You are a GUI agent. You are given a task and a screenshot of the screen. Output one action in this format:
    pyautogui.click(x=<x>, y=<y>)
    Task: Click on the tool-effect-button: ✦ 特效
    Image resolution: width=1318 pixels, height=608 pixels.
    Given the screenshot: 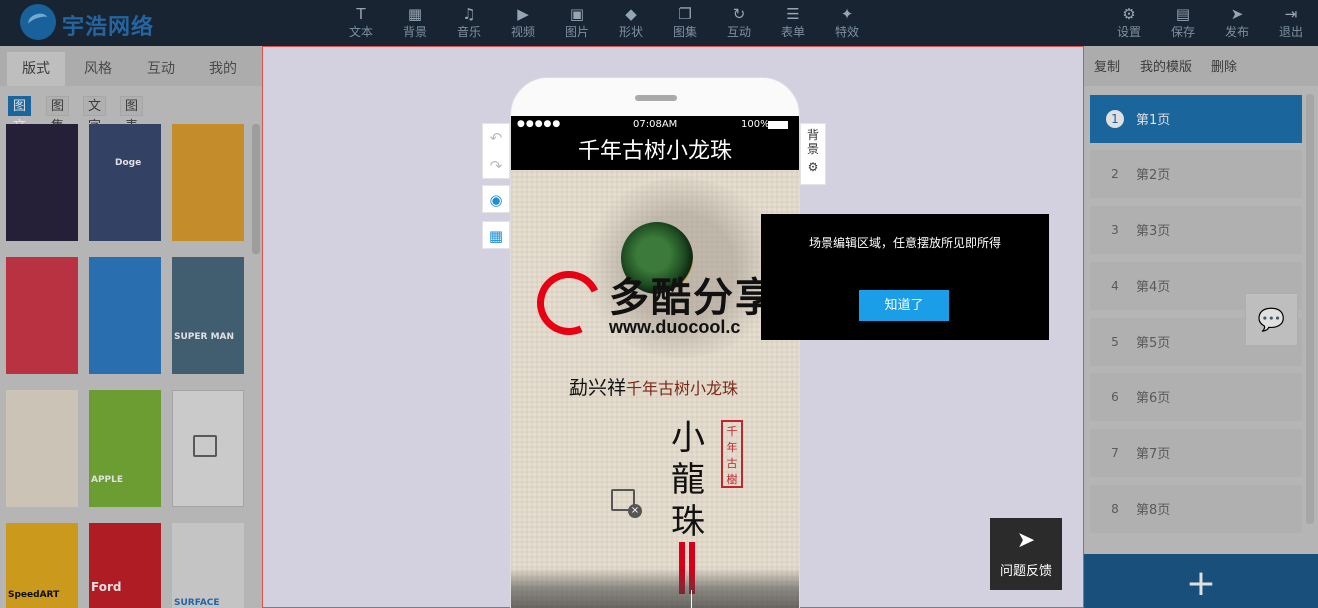 What is the action you would take?
    pyautogui.click(x=847, y=24)
    